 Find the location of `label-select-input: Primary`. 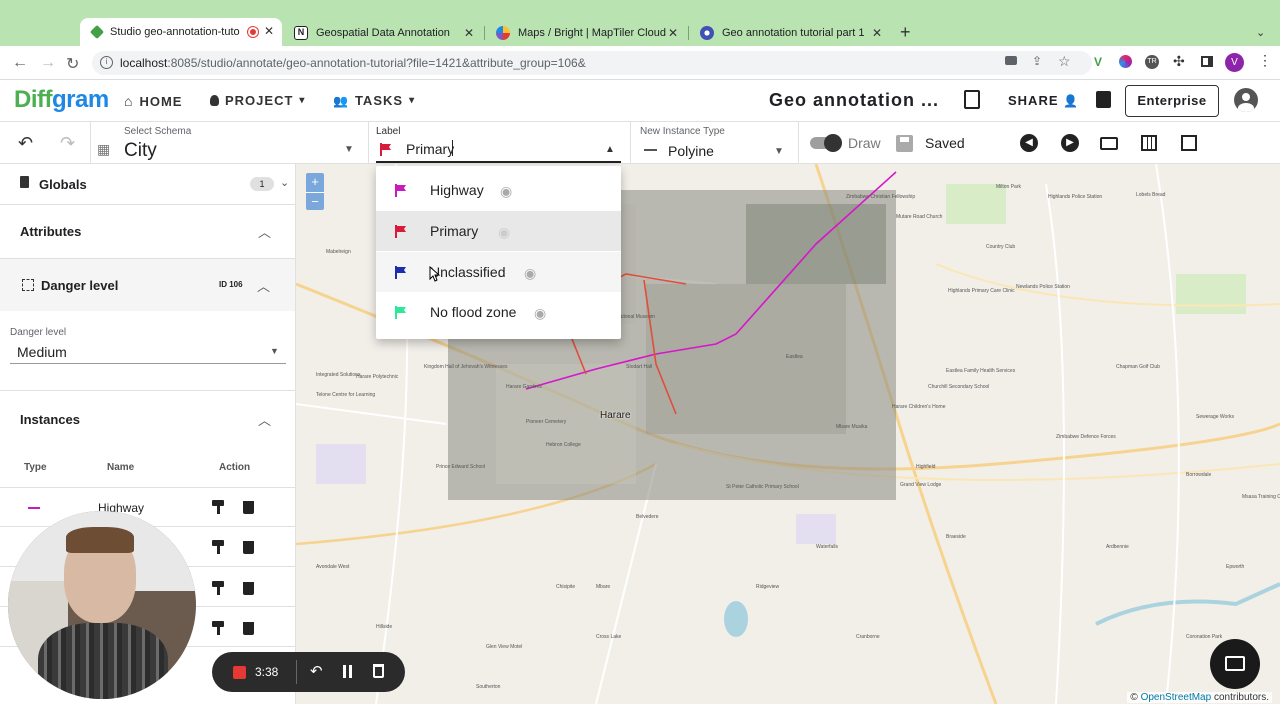

label-select-input: Primary is located at coordinates (430, 149).